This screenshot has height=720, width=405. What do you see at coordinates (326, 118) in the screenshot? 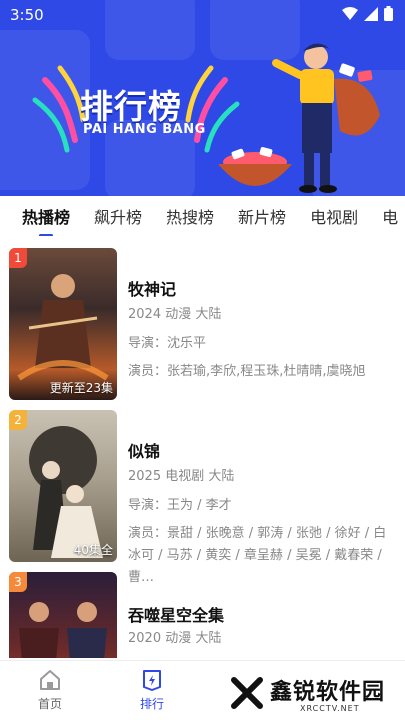
I see `character-illustration` at bounding box center [326, 118].